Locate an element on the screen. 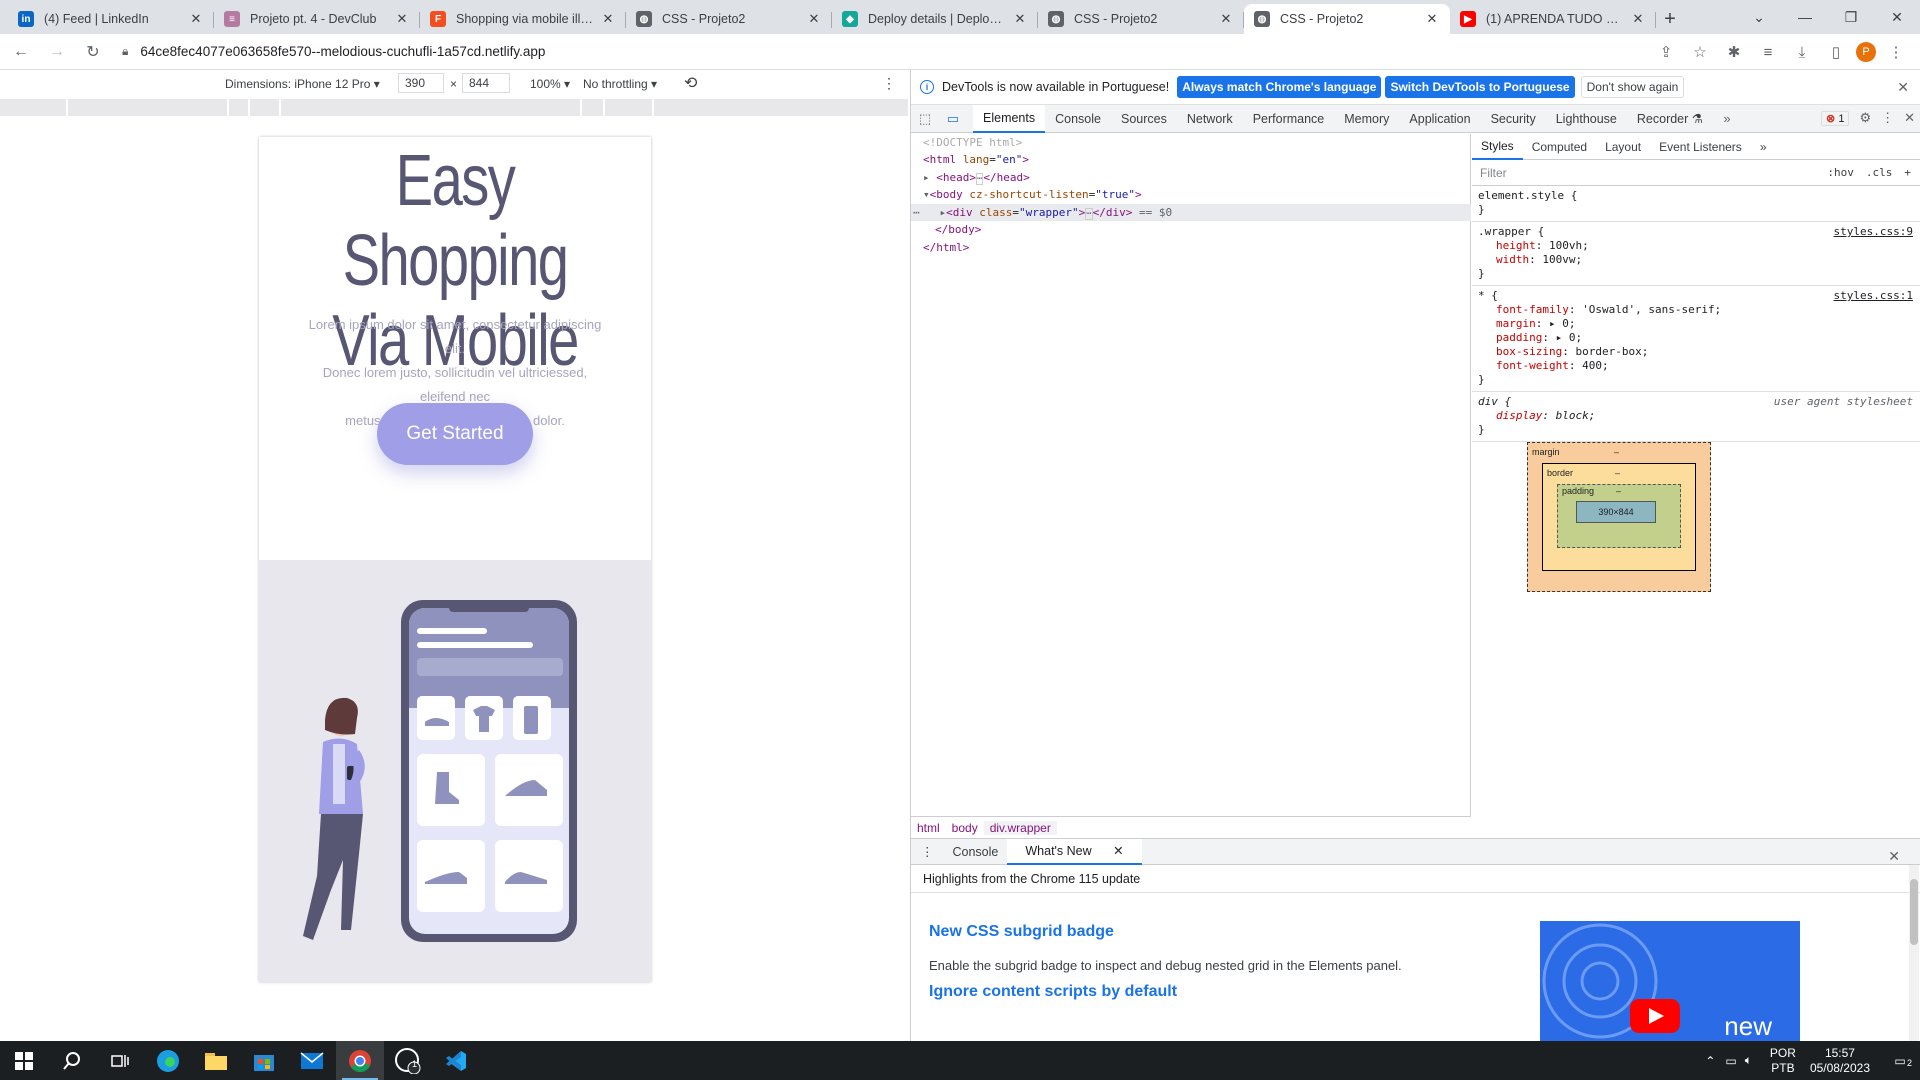 This screenshot has width=1920, height=1080. clock: 15:57 05/08/2023 is located at coordinates (1840, 1061).